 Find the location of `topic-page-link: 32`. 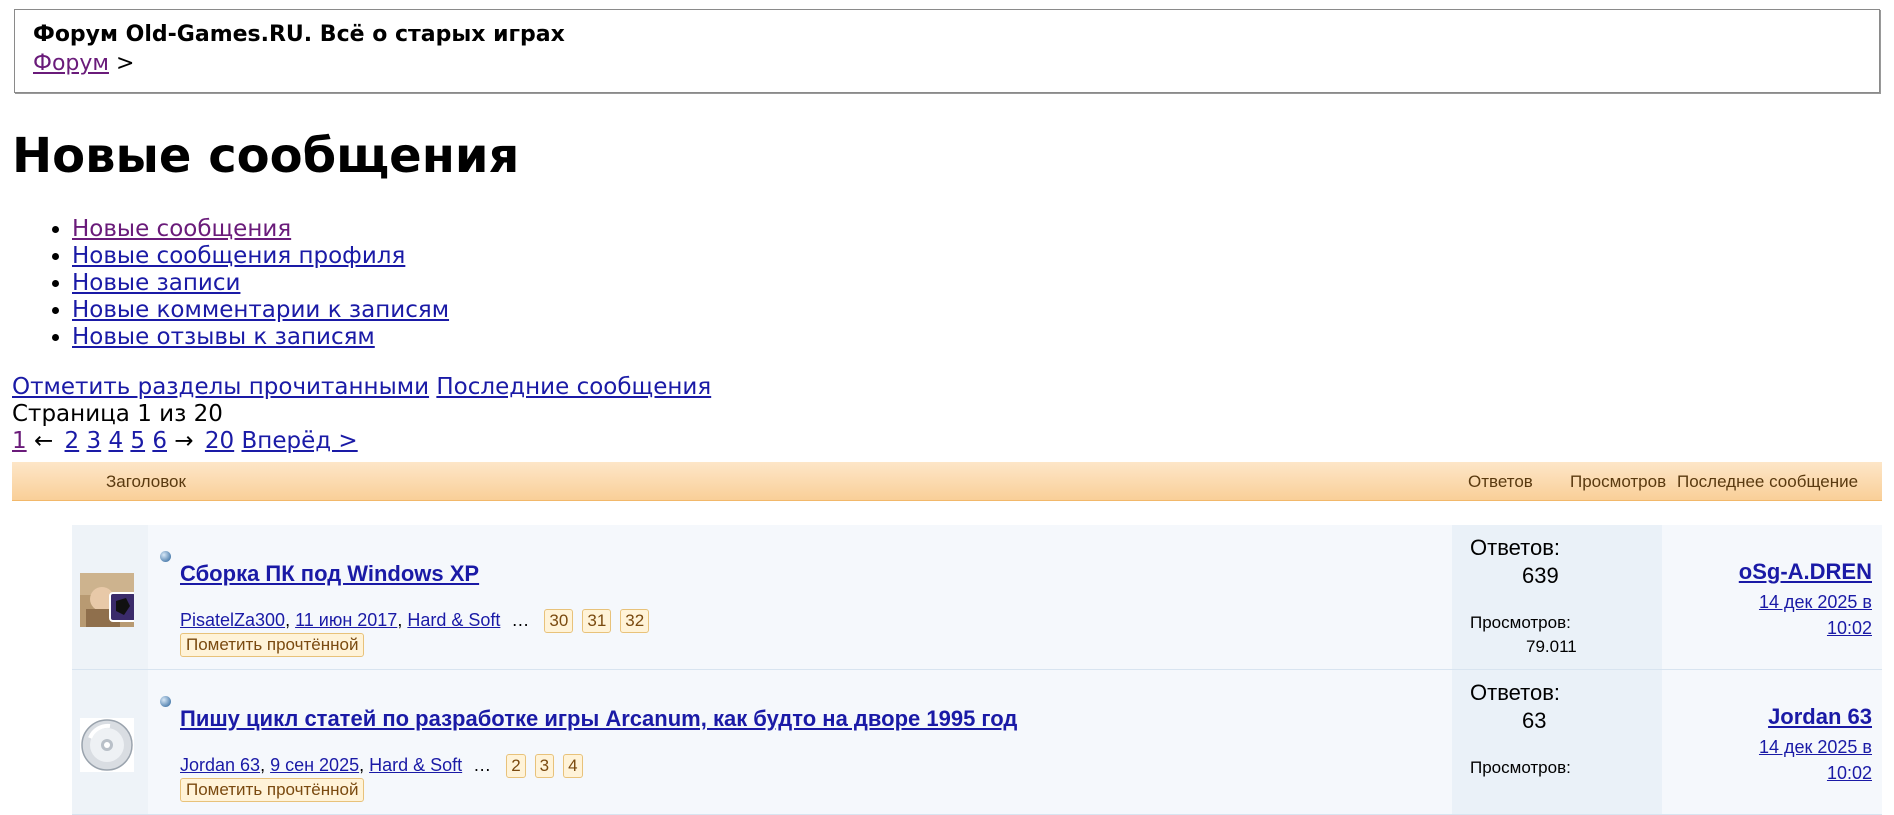

topic-page-link: 32 is located at coordinates (635, 621).